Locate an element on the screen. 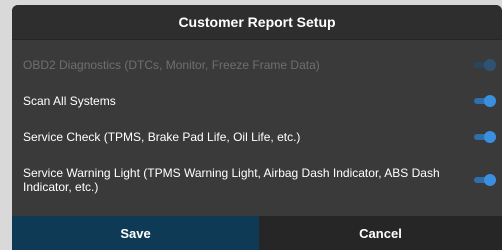  option-label: Scan All Systems is located at coordinates (69, 101).